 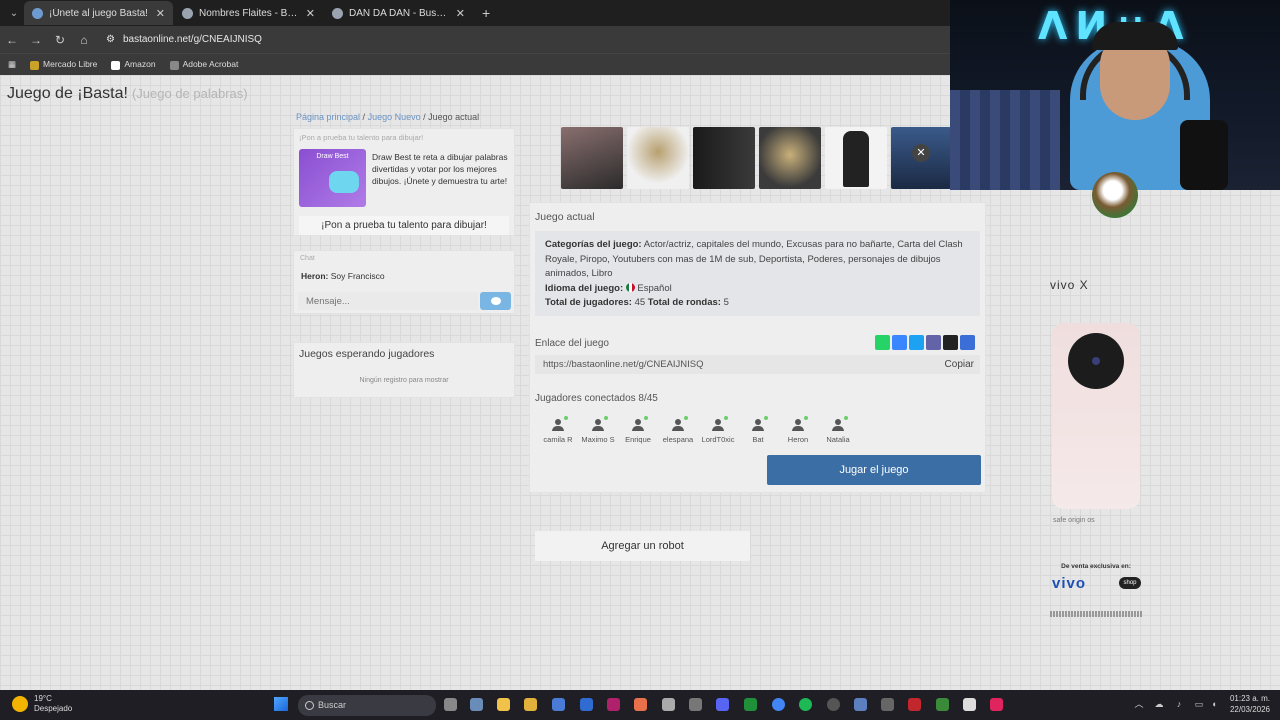 I want to click on site-info-icon: ⚙, so click(x=110, y=39).